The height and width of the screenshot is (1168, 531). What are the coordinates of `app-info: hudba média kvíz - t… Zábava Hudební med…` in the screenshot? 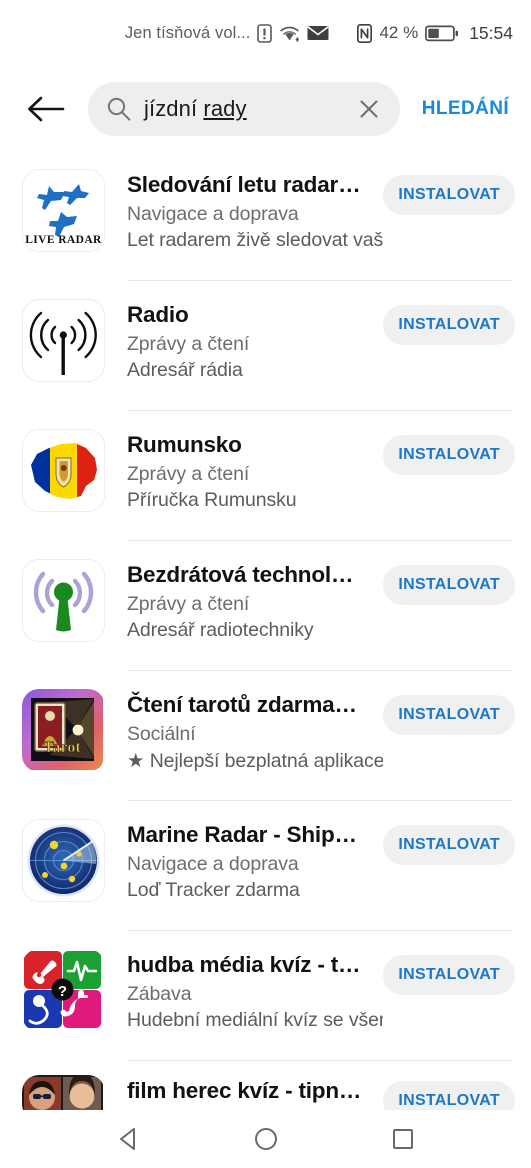 It's located at (244, 990).